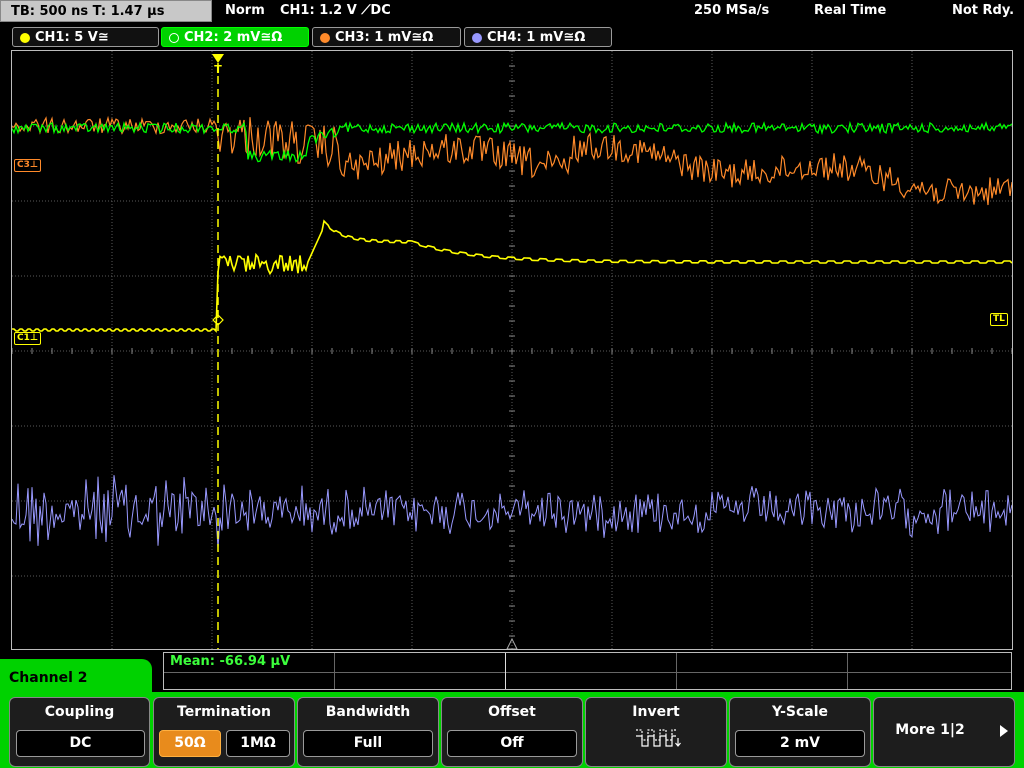 Image resolution: width=1024 pixels, height=768 pixels. Describe the element at coordinates (477, 38) in the screenshot. I see `ch4-color-icon` at that location.